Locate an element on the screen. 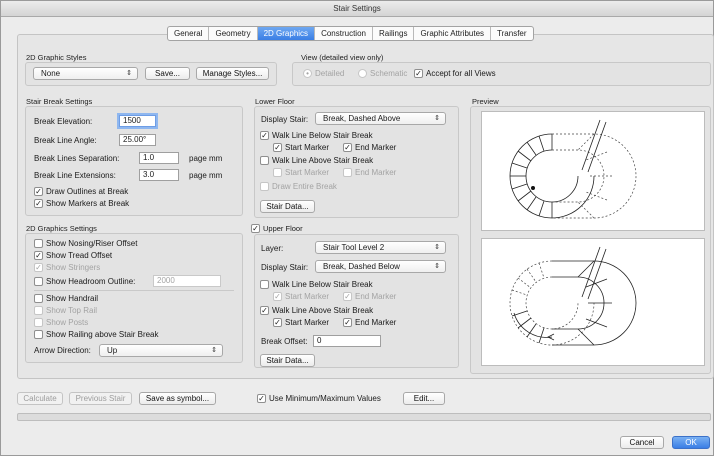 The image size is (714, 456). inner-arc is located at coordinates (552, 176).